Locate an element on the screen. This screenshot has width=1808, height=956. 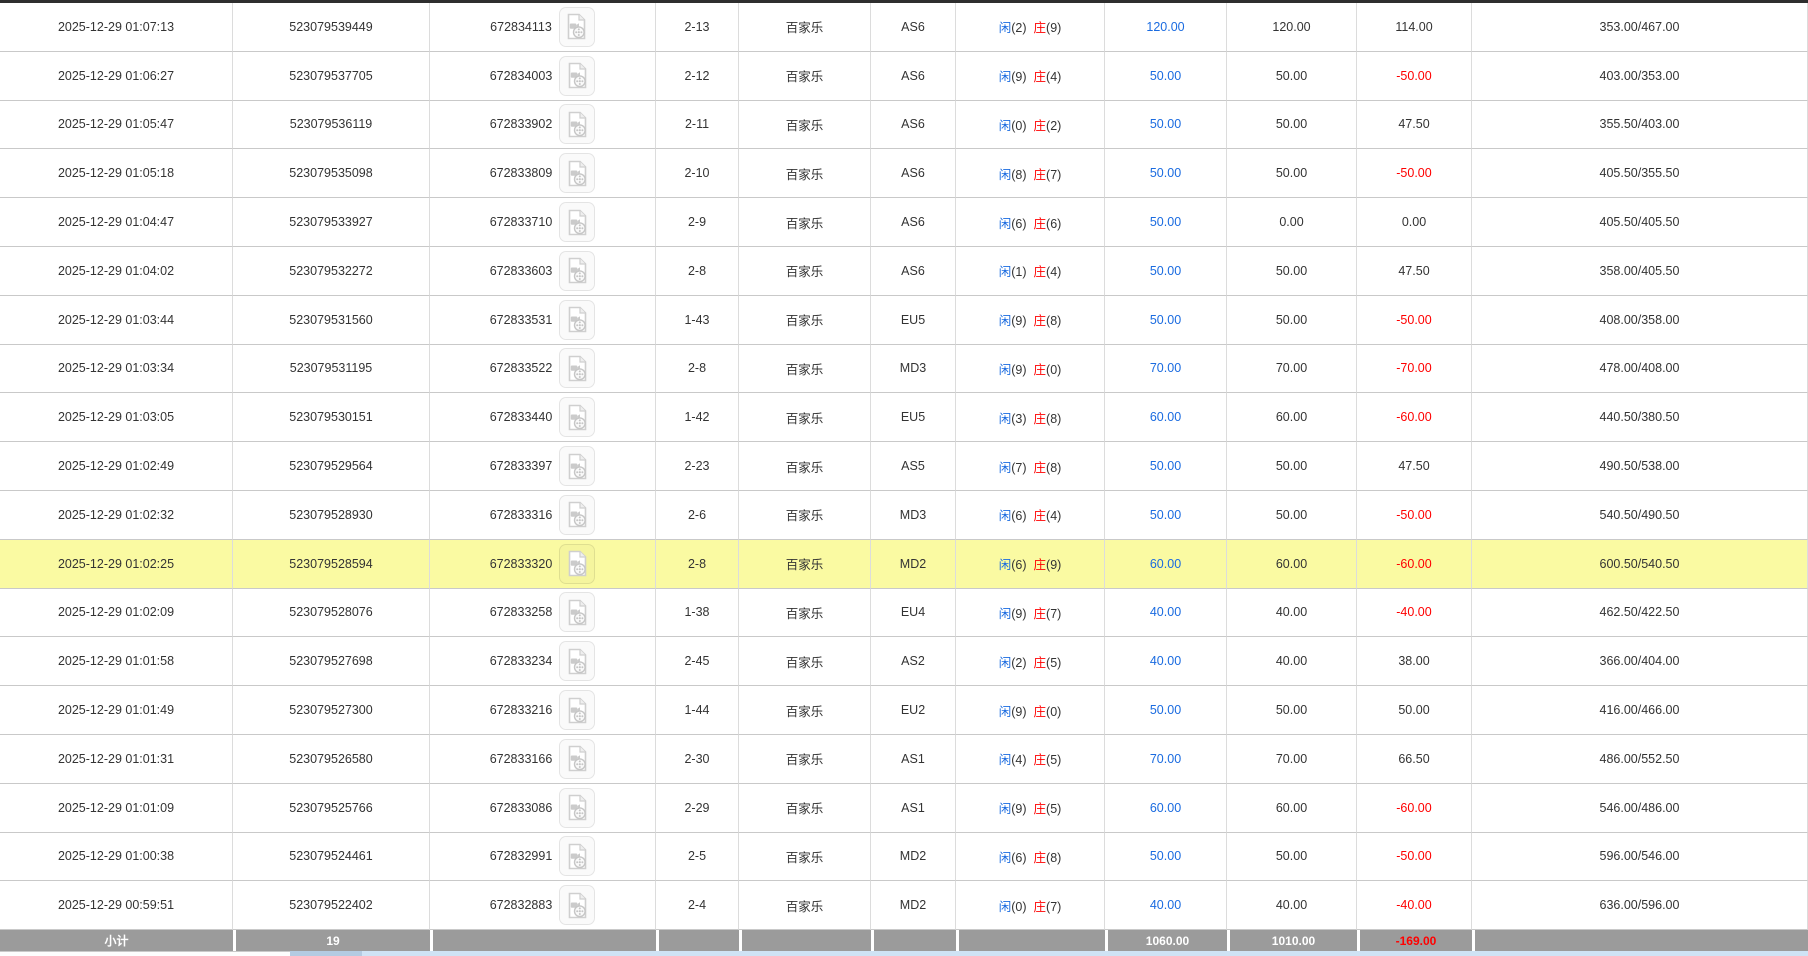
bet-id: 523079535098 is located at coordinates (331, 173).